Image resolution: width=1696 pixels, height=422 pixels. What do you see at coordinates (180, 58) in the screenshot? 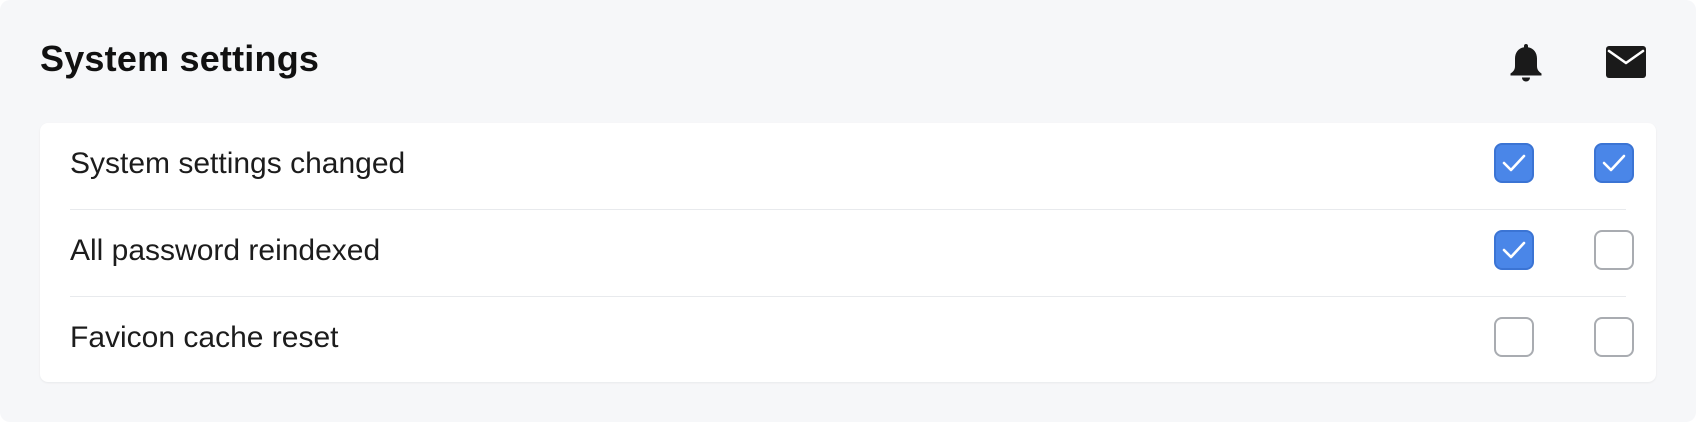
I see `section-title: System settings` at bounding box center [180, 58].